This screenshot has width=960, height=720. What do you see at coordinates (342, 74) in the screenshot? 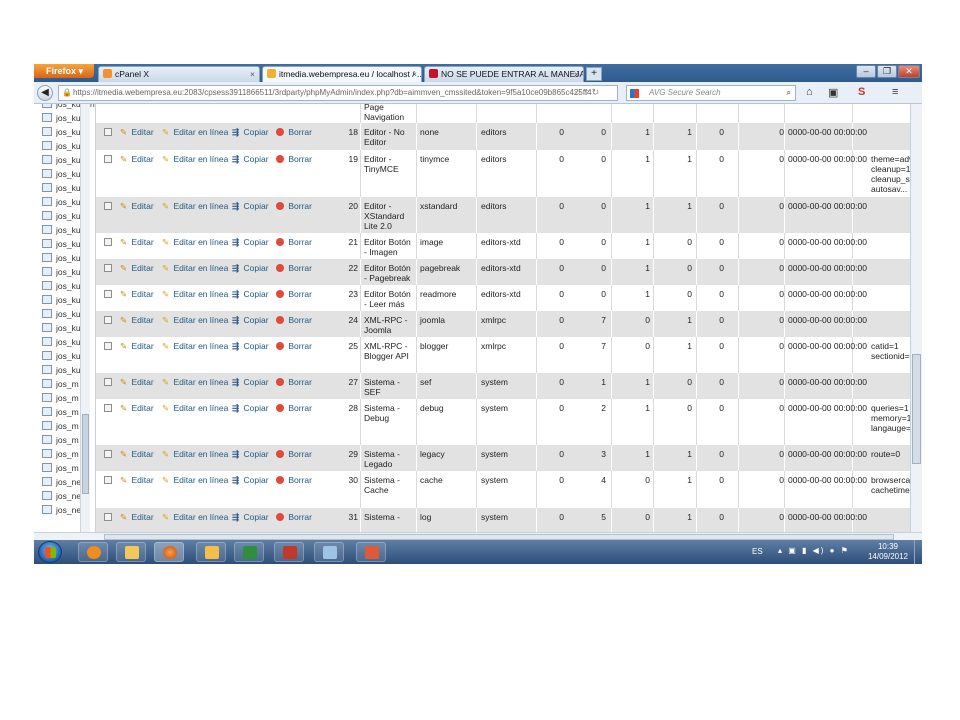
I see `tab-phpmyadmin: itmedia.webempresa.eu / localhost / ... ×` at bounding box center [342, 74].